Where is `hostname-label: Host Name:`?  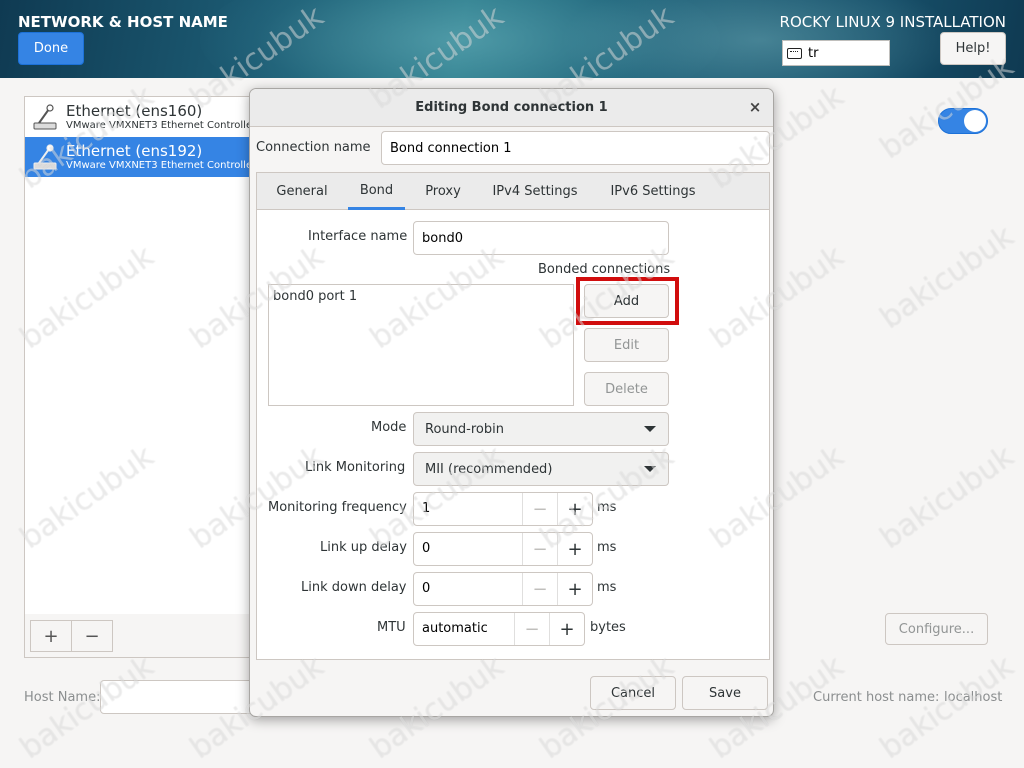 hostname-label: Host Name: is located at coordinates (62, 697).